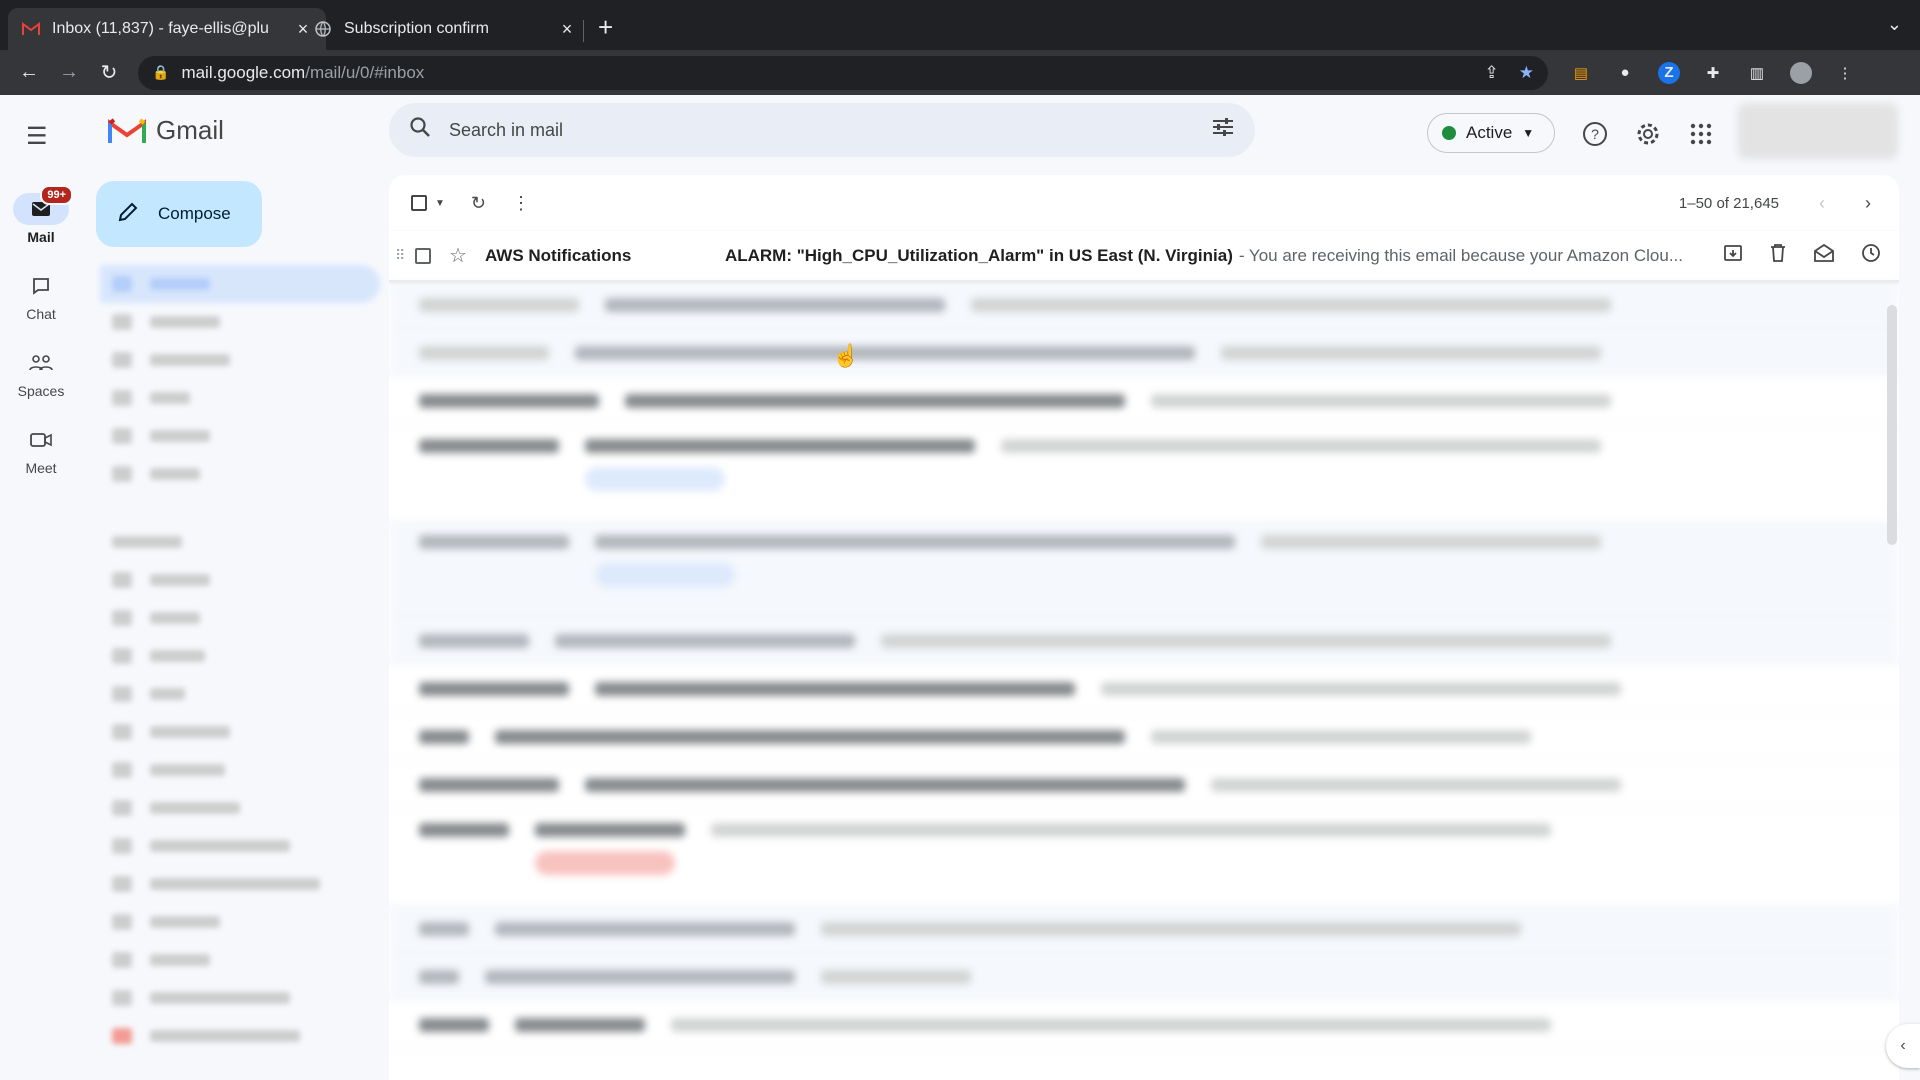  Describe the element at coordinates (846, 355) in the screenshot. I see `pointer-hand-icon: ☝` at that location.